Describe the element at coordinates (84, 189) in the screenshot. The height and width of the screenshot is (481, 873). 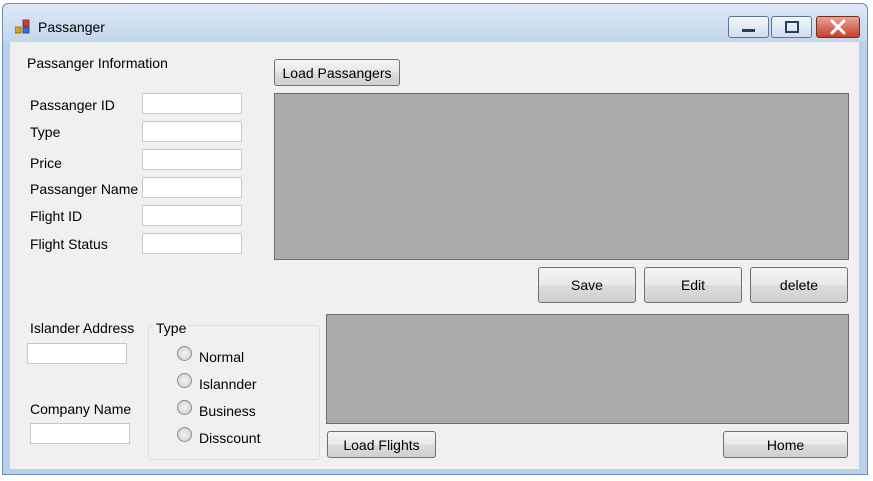
I see `passanger-name-label: Passanger Name` at that location.